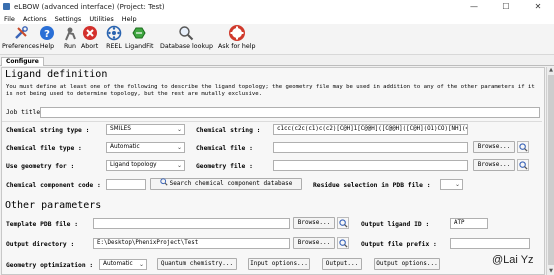 The image size is (554, 275). What do you see at coordinates (68, 19) in the screenshot?
I see `menu-settings: Settings` at bounding box center [68, 19].